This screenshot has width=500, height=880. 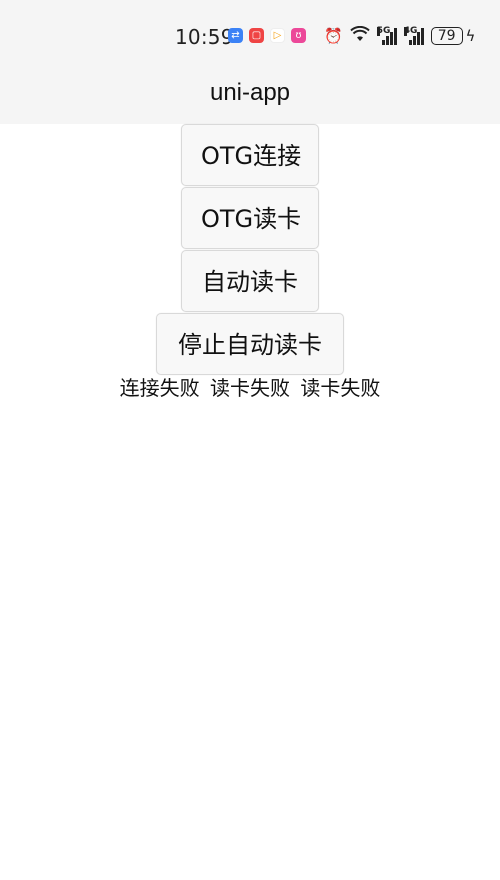 What do you see at coordinates (250, 155) in the screenshot?
I see `otg-connect-button: OTG连接` at bounding box center [250, 155].